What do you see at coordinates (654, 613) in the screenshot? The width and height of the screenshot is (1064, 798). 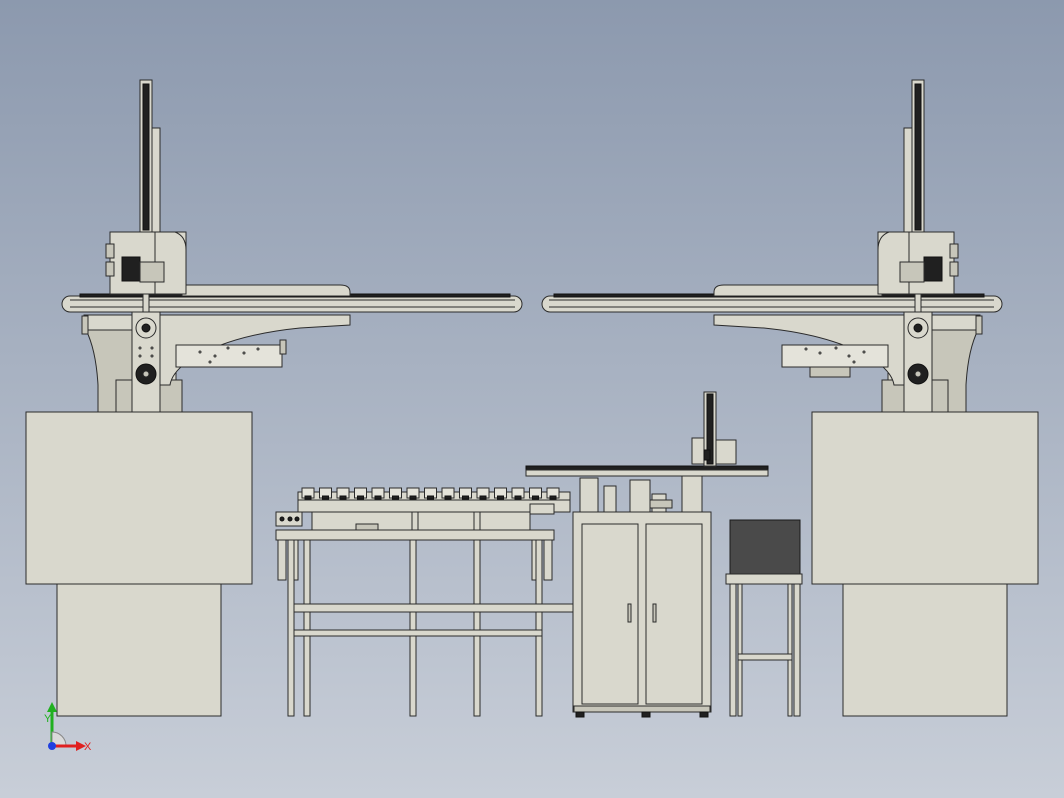 I see `cabinet-handle-right` at bounding box center [654, 613].